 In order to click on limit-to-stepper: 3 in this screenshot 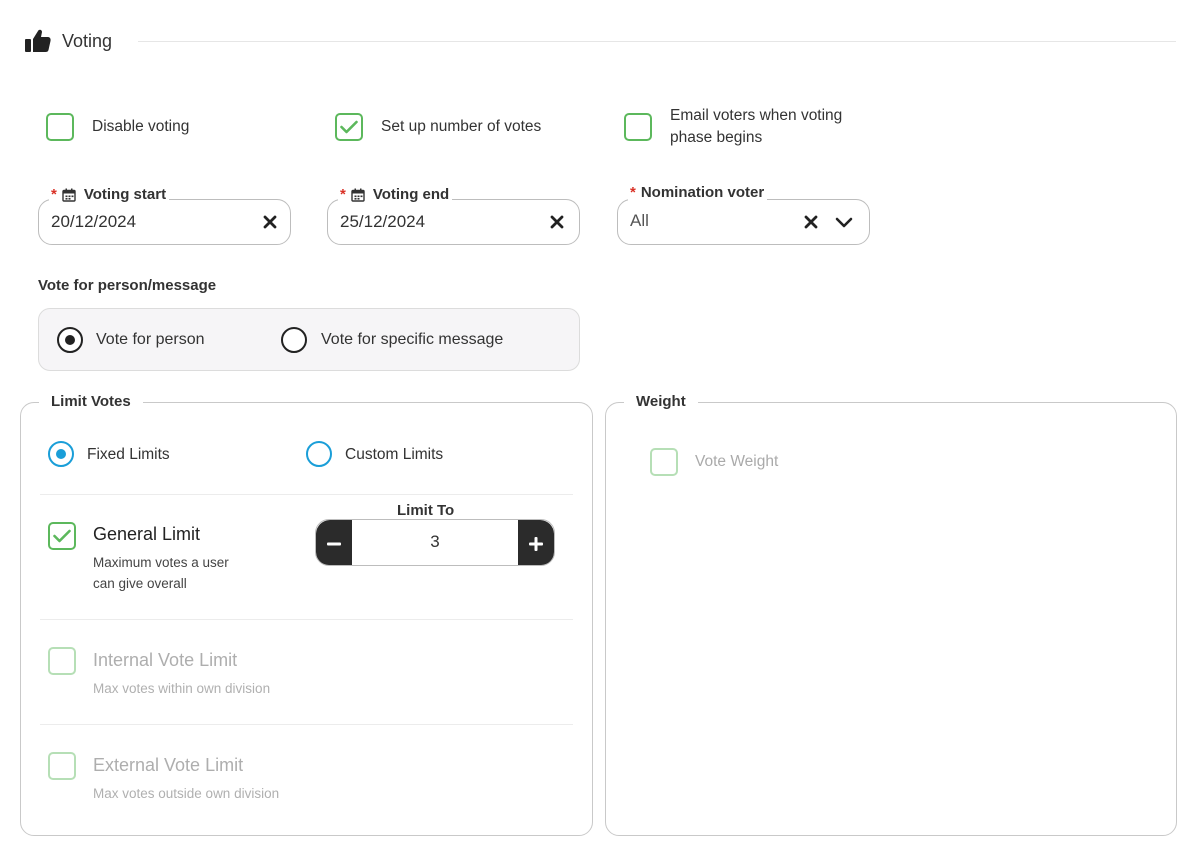, I will do `click(435, 542)`.